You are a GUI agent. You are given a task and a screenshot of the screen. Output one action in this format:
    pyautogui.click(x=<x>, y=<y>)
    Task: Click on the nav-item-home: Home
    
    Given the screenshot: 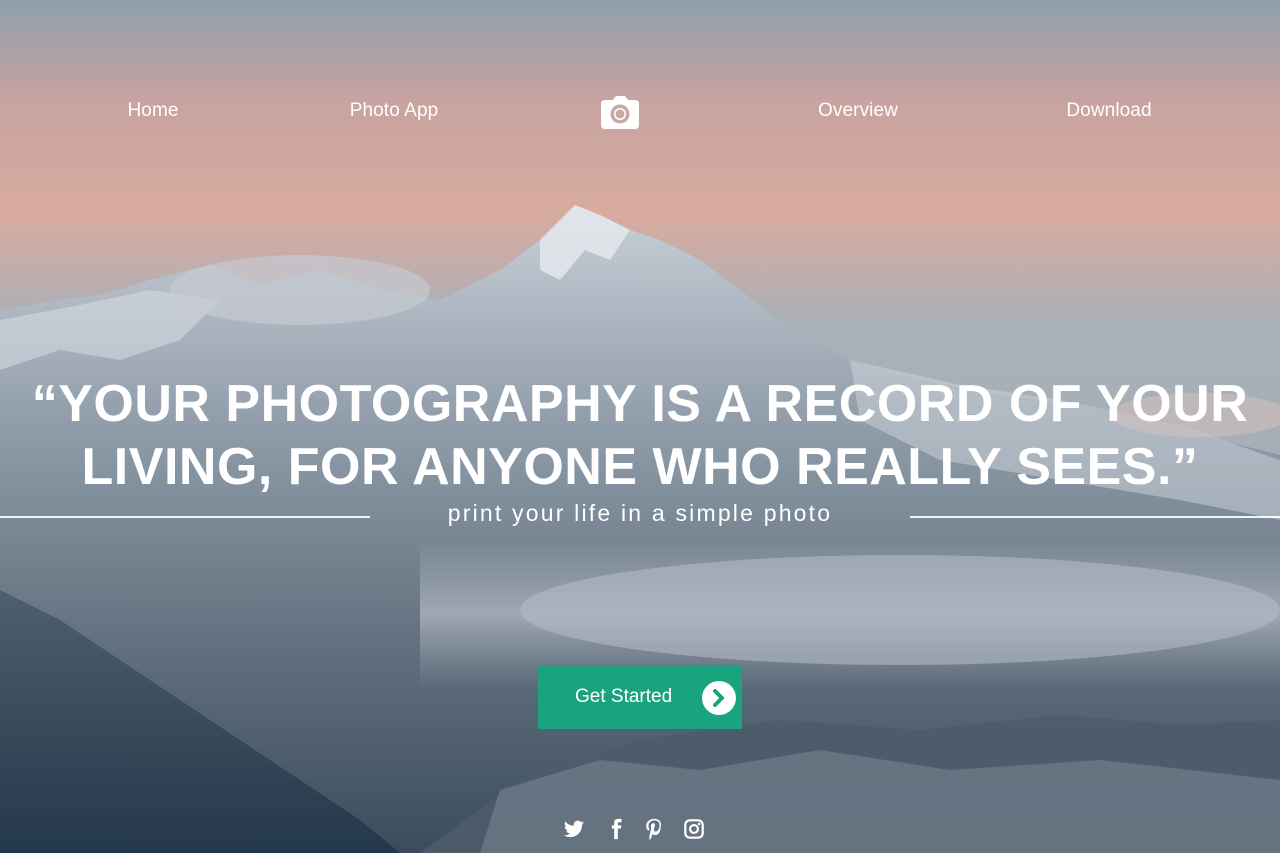 What is the action you would take?
    pyautogui.click(x=152, y=111)
    